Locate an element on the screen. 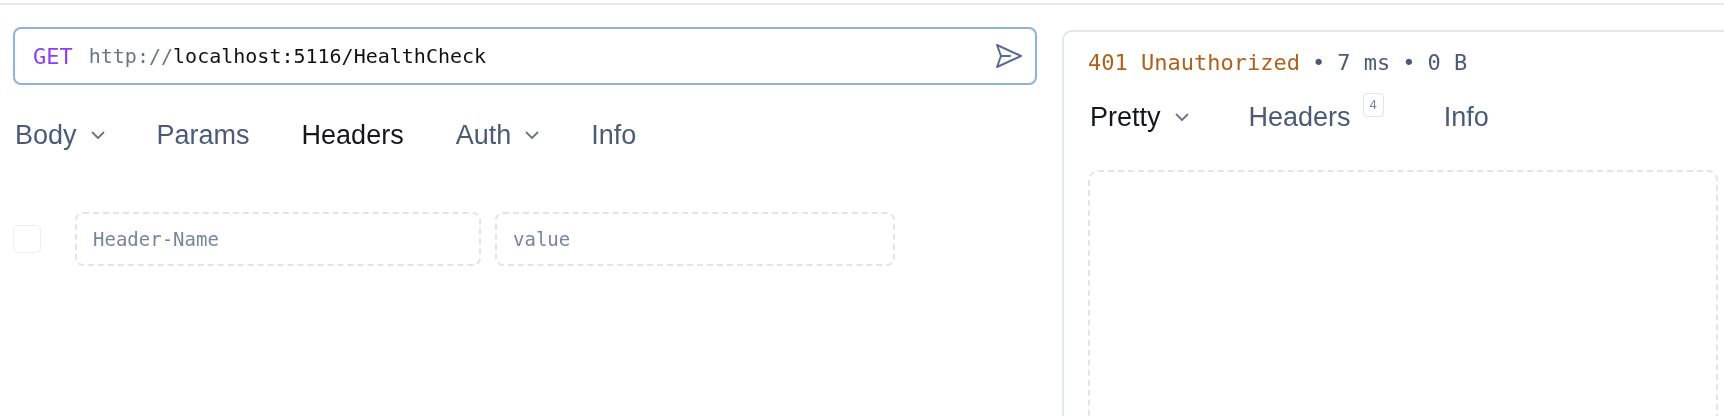 This screenshot has height=418, width=1724. tab: Headers 4 is located at coordinates (1316, 117).